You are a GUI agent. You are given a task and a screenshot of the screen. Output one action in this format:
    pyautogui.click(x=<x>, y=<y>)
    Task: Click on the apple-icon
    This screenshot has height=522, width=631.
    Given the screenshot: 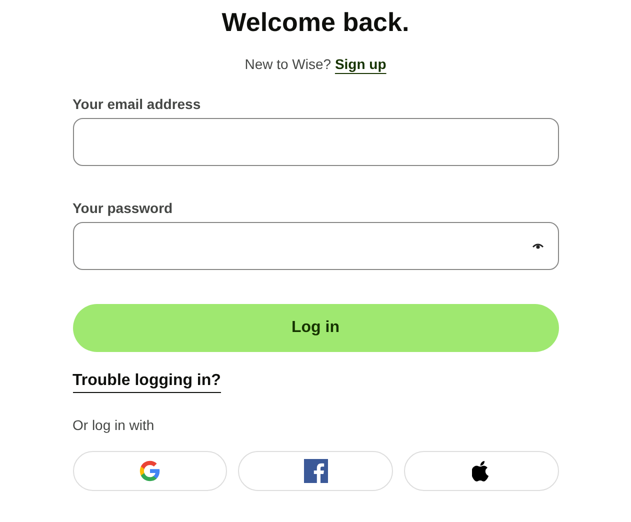 What is the action you would take?
    pyautogui.click(x=481, y=471)
    